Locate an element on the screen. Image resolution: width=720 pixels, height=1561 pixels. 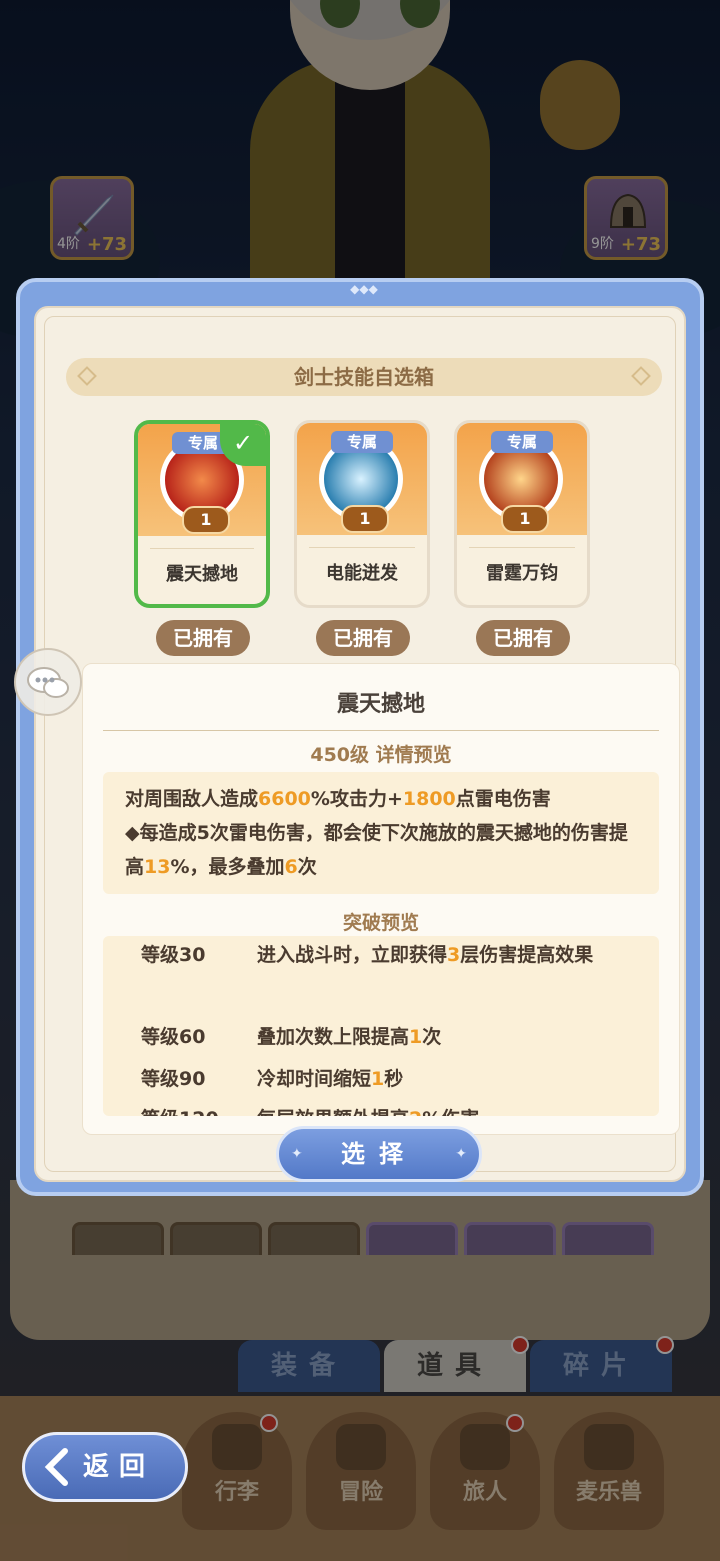
breakthrough-level: 等级120 is located at coordinates (196, 1108).